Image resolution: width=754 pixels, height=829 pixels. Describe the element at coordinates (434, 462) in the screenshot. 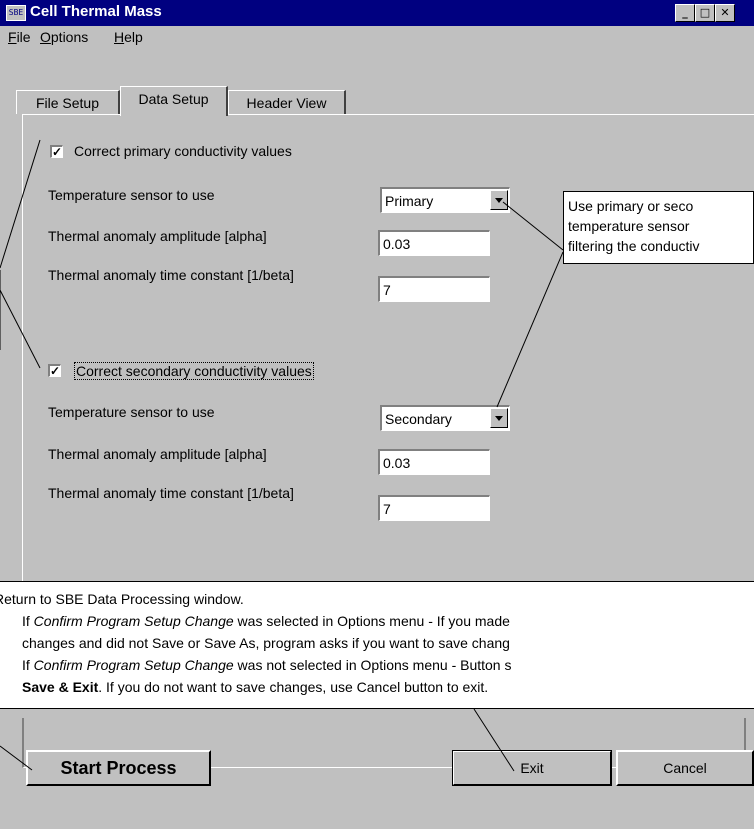

I see `secondary-alpha-input: 0.03` at that location.